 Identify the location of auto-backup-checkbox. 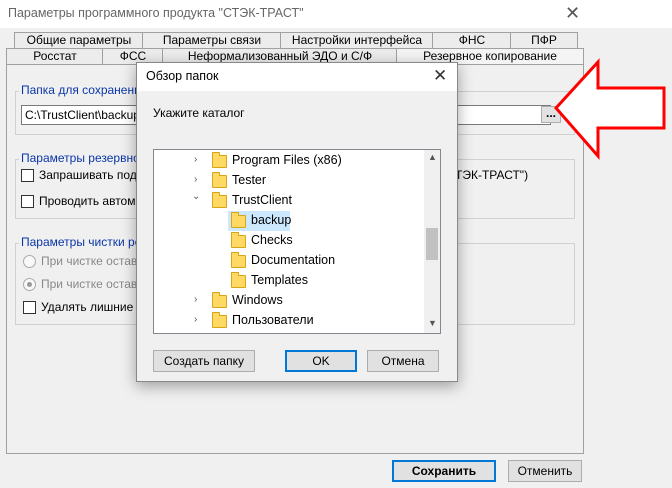
(27, 201).